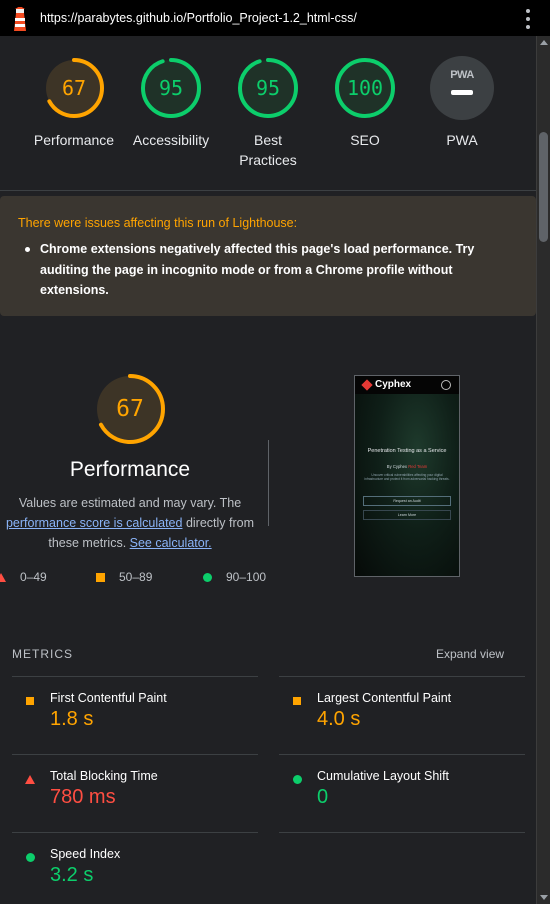 This screenshot has width=550, height=904. I want to click on byline-red: Red Team, so click(418, 466).